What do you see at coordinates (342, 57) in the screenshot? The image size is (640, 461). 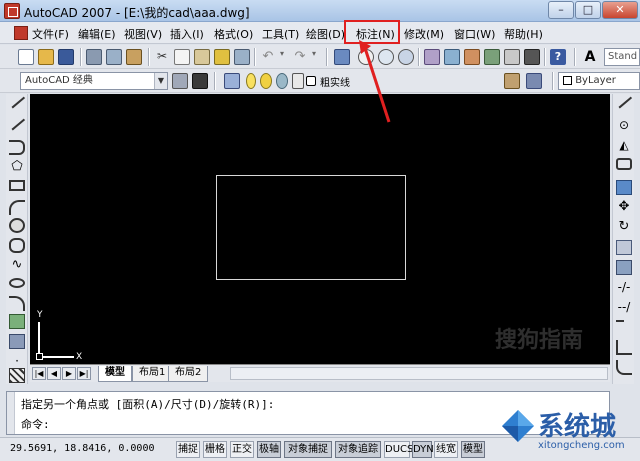 I see `pan-icon` at bounding box center [342, 57].